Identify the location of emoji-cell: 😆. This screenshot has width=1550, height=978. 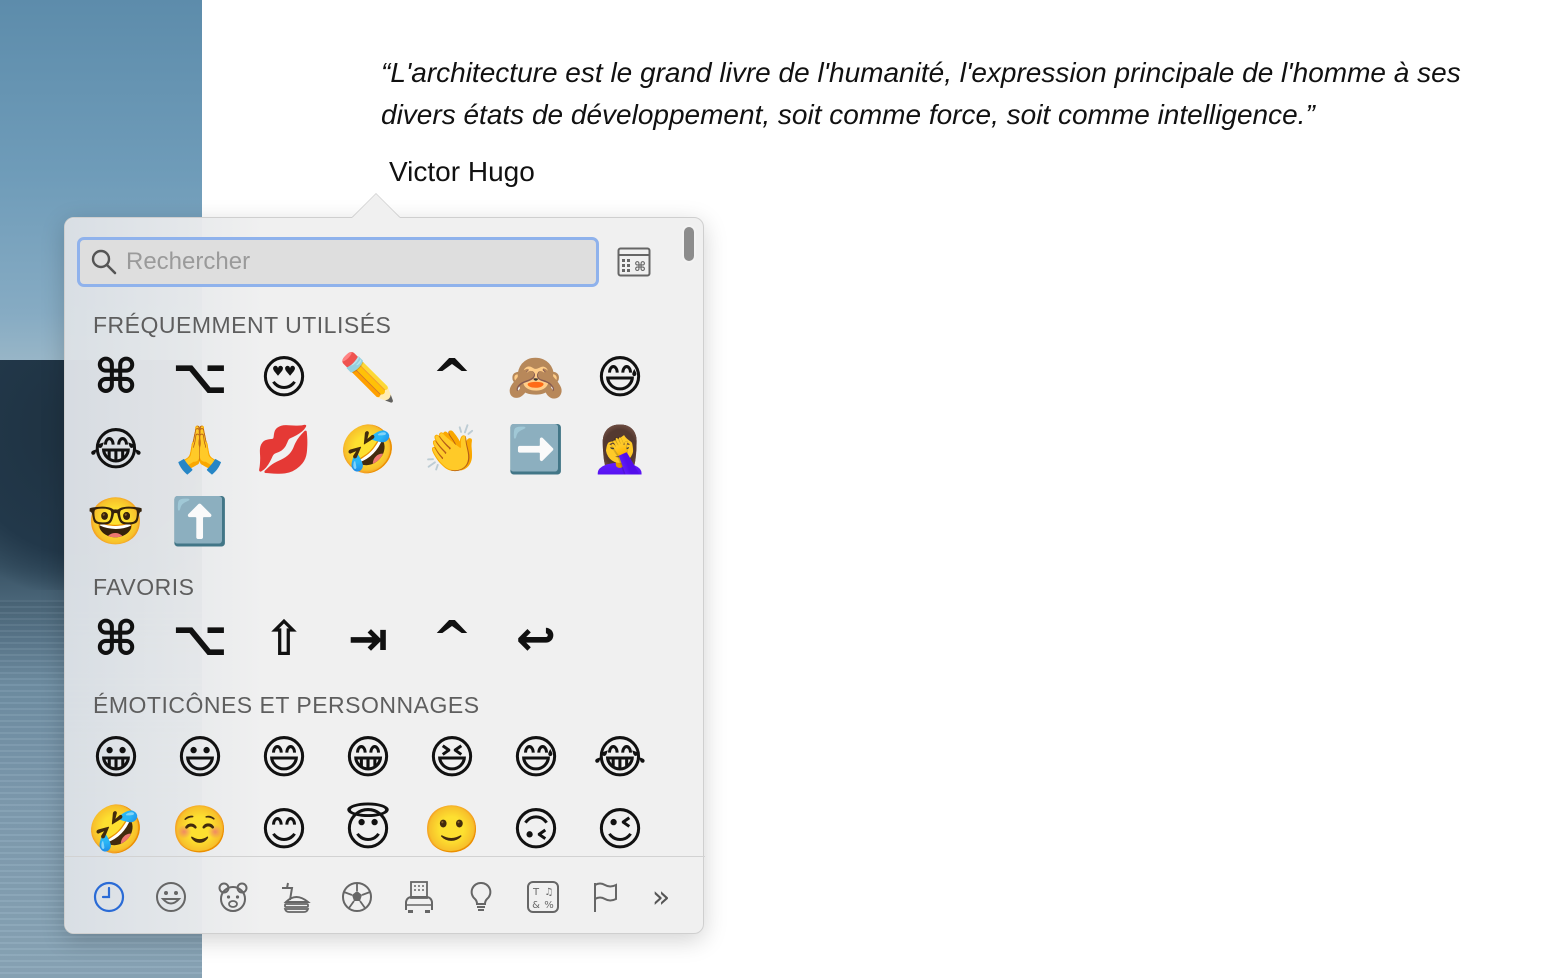
(452, 757).